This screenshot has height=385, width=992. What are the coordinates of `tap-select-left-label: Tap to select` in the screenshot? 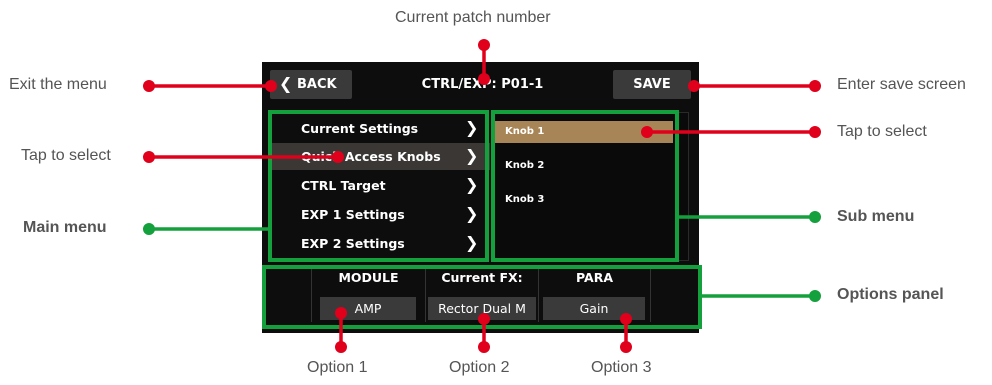 It's located at (66, 155).